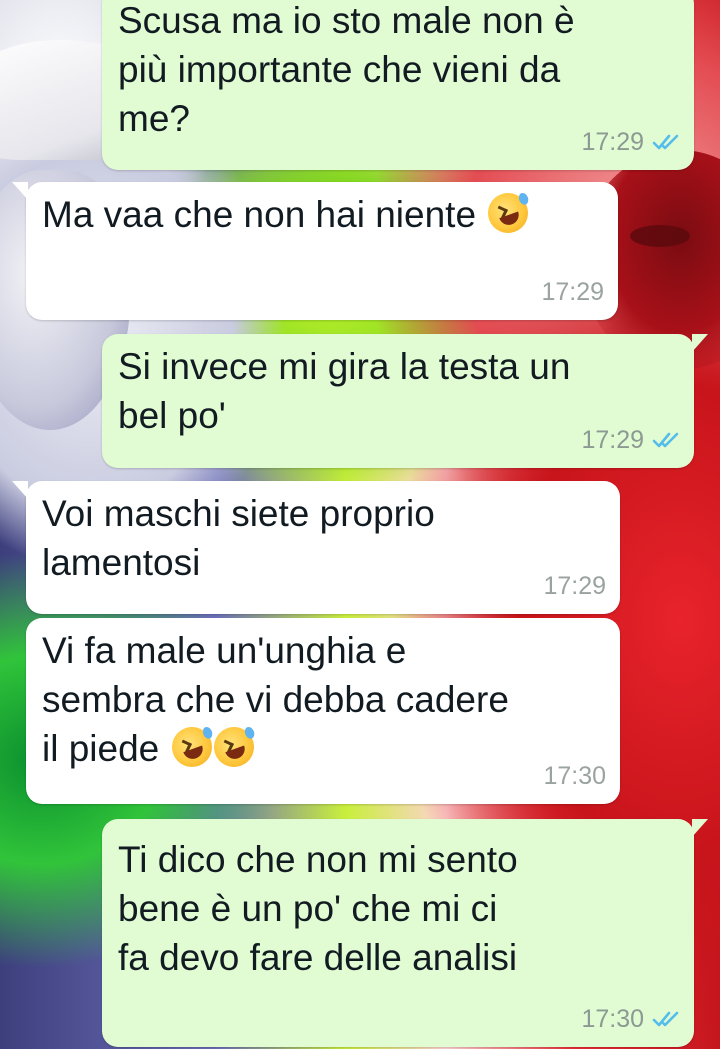 This screenshot has width=720, height=1049. I want to click on message-text: Ma vaa che non hai niente, so click(323, 213).